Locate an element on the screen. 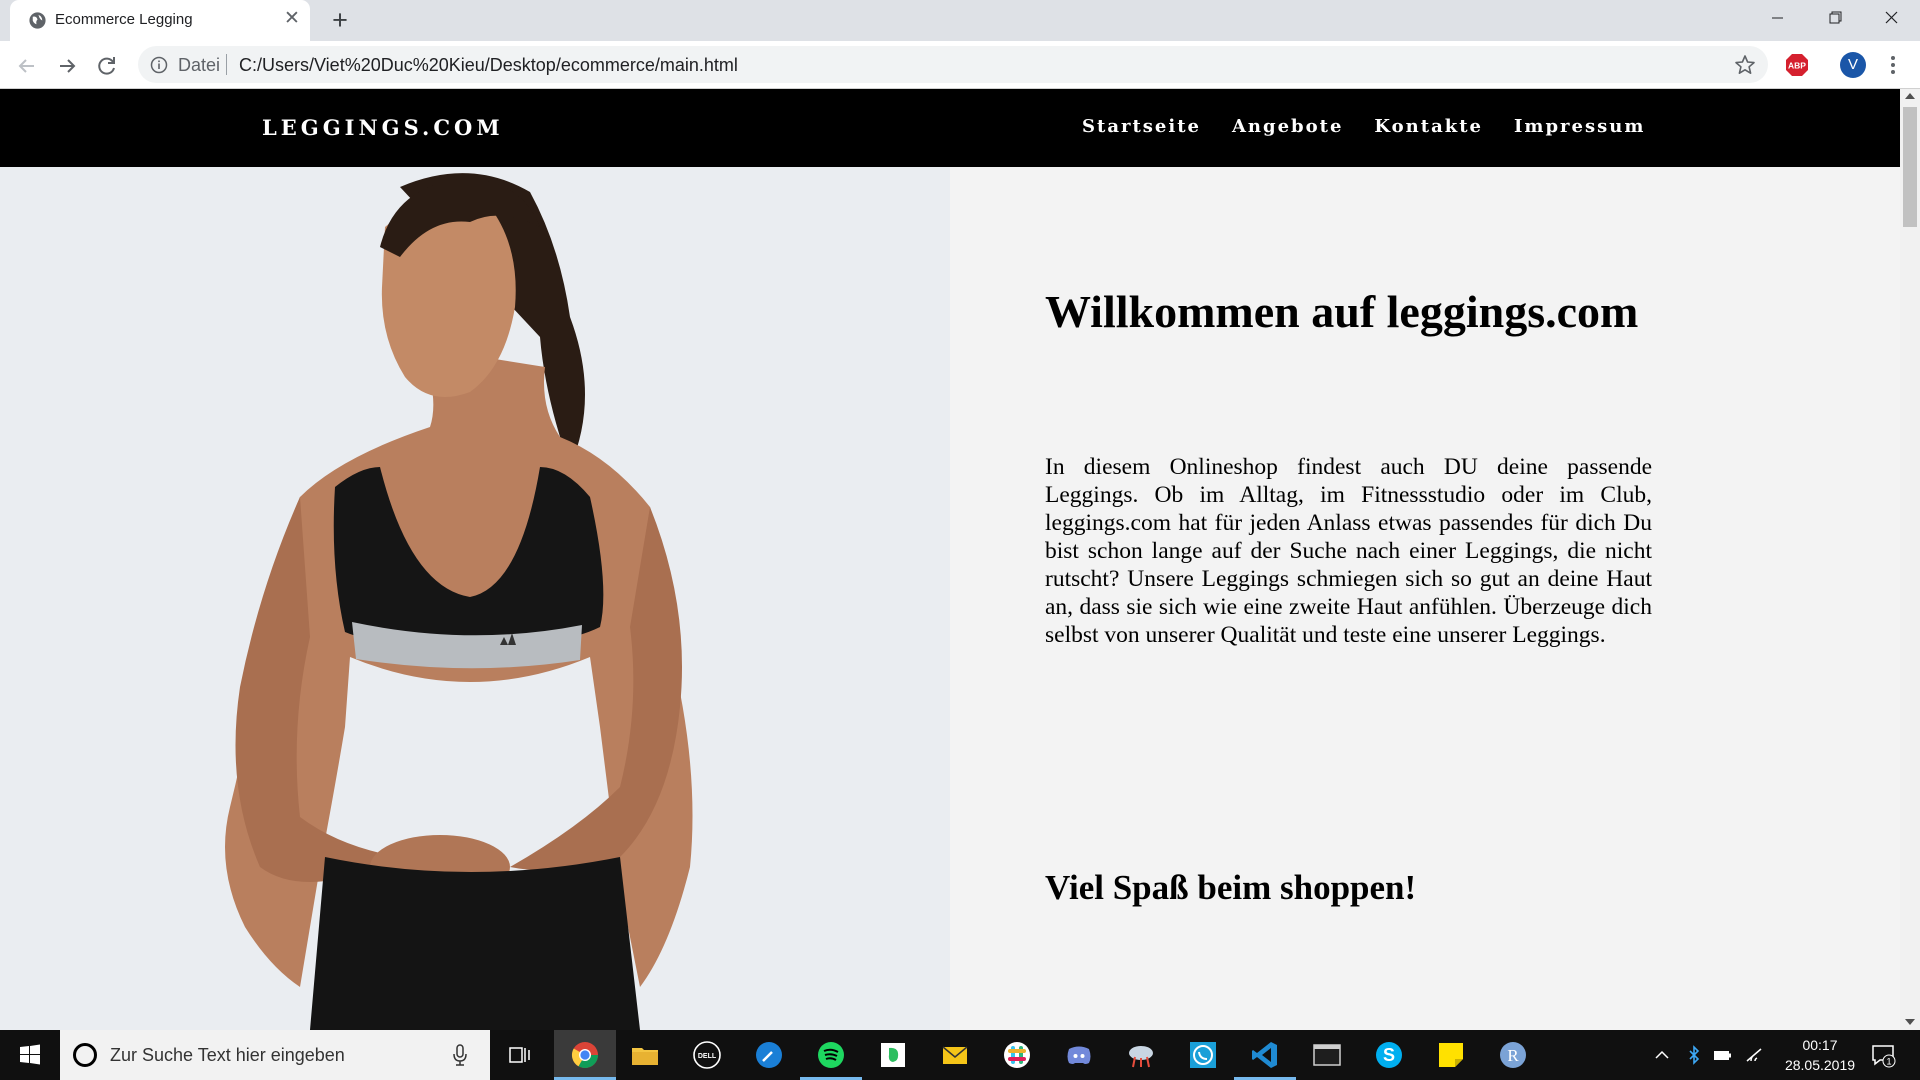 The height and width of the screenshot is (1080, 1920). scroll-down-arrow-icon is located at coordinates (1910, 1022).